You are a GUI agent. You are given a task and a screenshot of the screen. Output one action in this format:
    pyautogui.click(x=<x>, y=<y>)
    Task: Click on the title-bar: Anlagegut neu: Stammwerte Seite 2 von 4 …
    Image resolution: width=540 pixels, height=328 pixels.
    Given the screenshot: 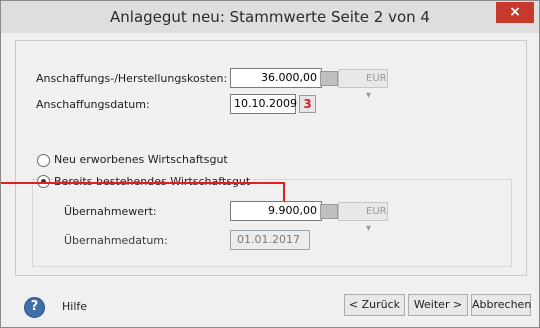 What is the action you would take?
    pyautogui.click(x=270, y=17)
    